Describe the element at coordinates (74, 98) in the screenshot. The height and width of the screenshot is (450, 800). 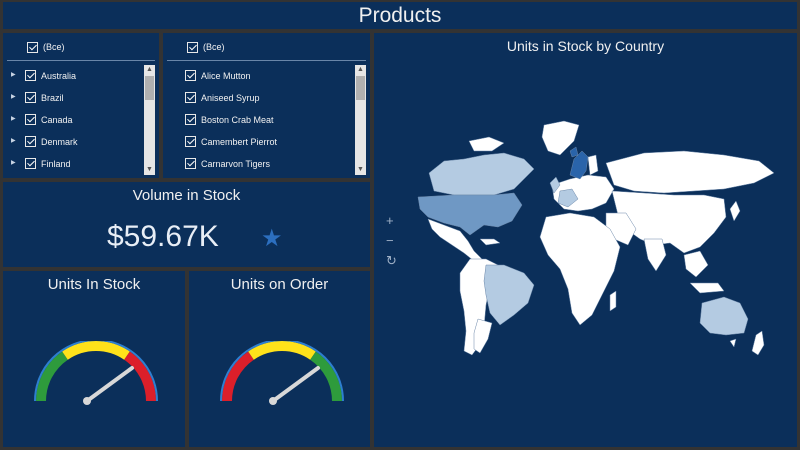
I see `list-item: ▶ Brazil` at that location.